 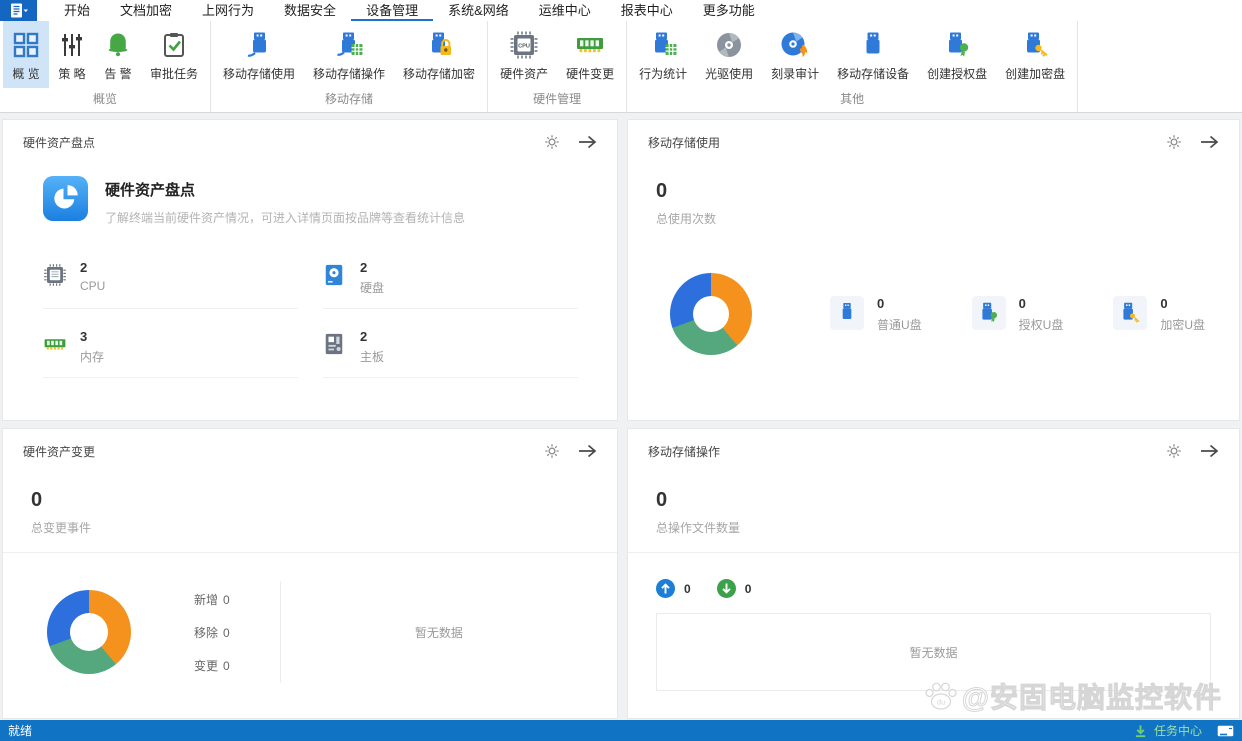 I want to click on legend-label: 移除, so click(x=206, y=632).